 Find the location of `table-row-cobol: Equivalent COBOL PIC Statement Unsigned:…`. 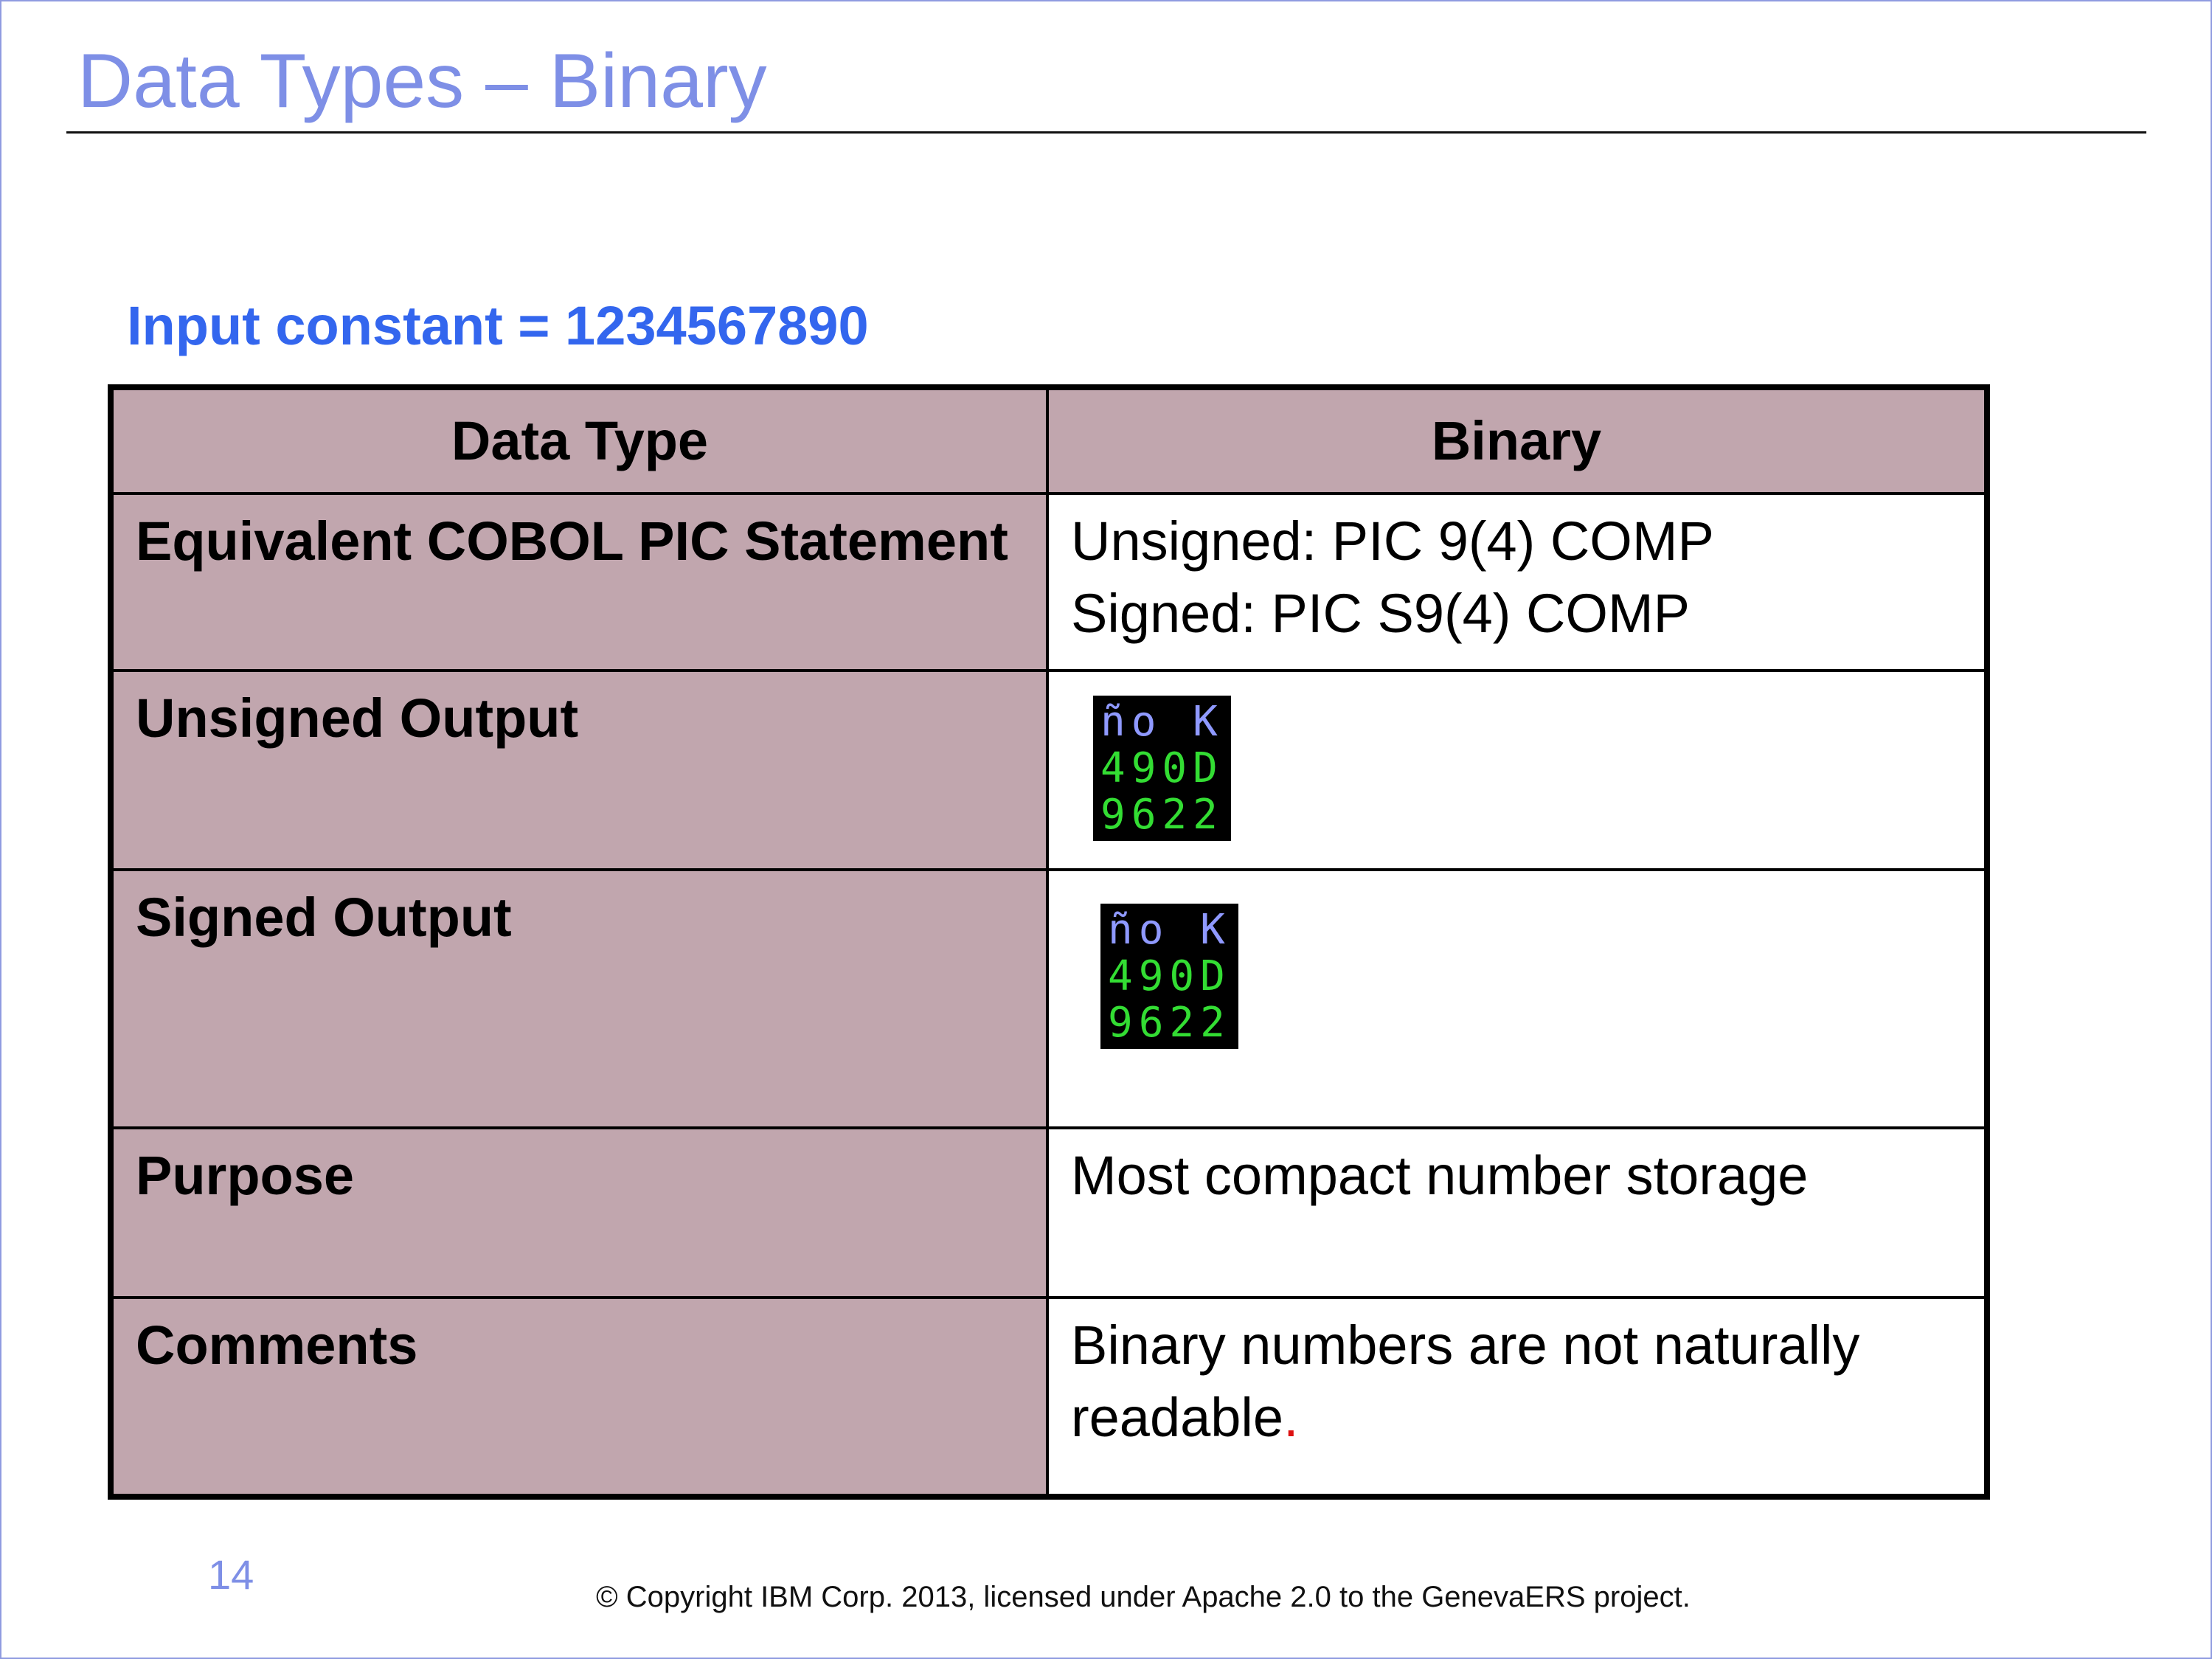

table-row-cobol: Equivalent COBOL PIC Statement Unsigned:… is located at coordinates (1049, 582).